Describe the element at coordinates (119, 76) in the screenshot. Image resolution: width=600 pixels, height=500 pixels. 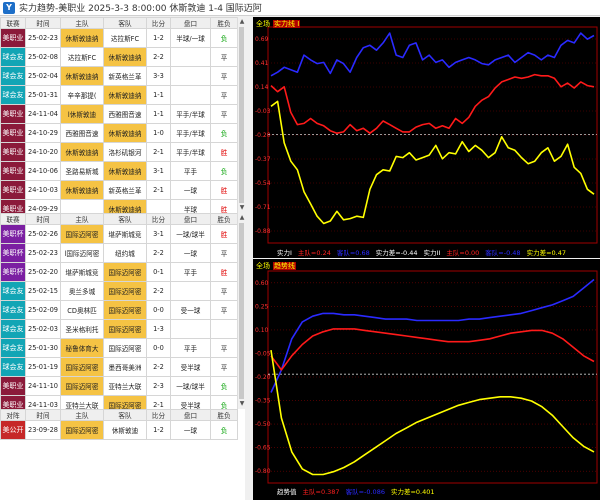
I see `table-row: 球会友 25-02-04 休斯敦迪纳 新英格兰革 3-3 平` at that location.